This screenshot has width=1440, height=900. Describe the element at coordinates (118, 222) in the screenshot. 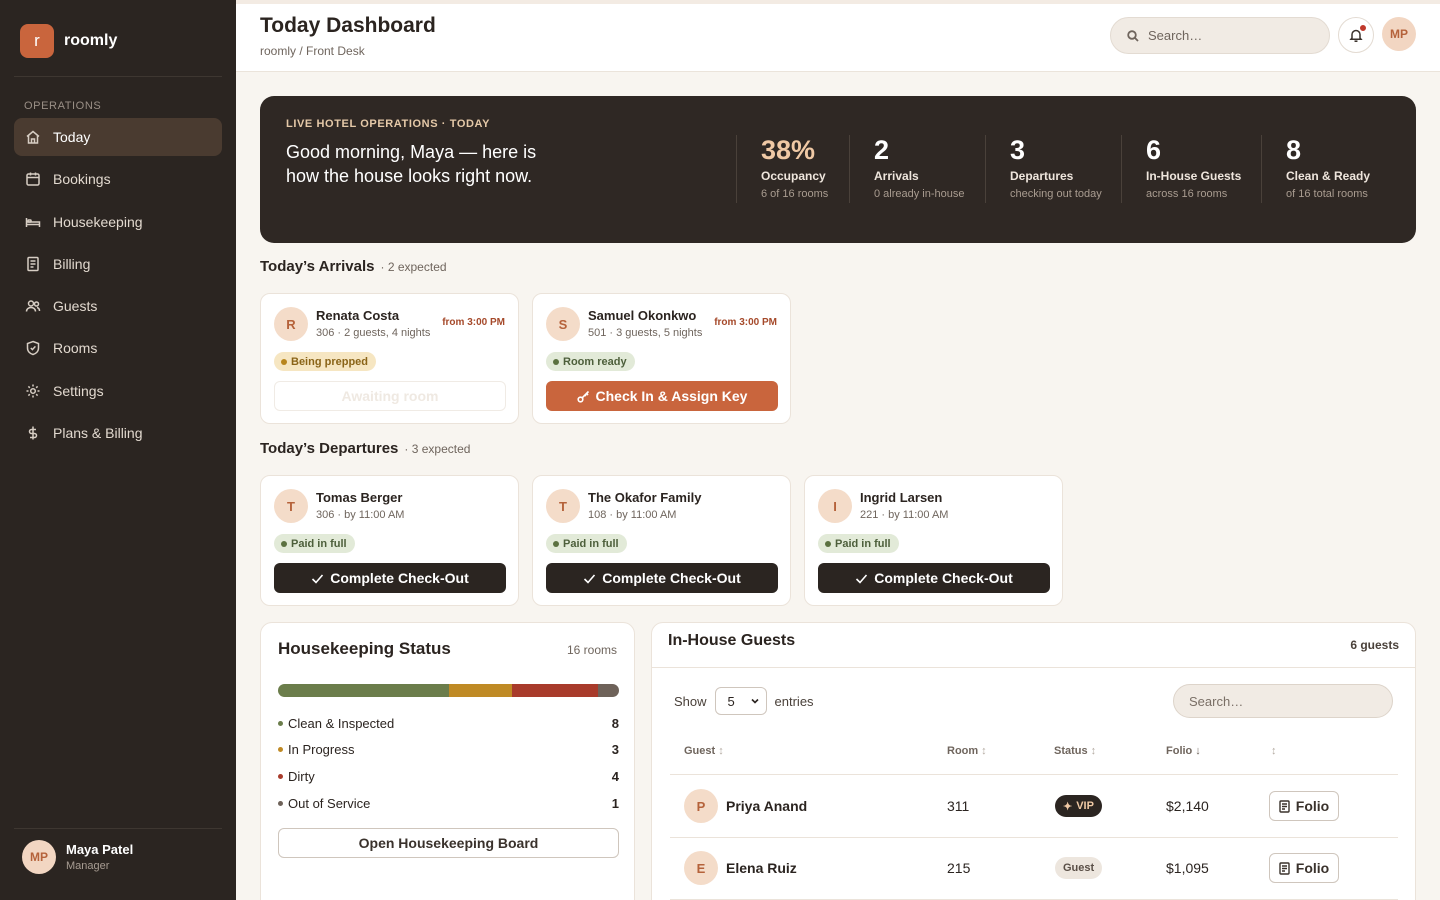

I see `sidebar-item-housekeeping: Housekeeping` at that location.